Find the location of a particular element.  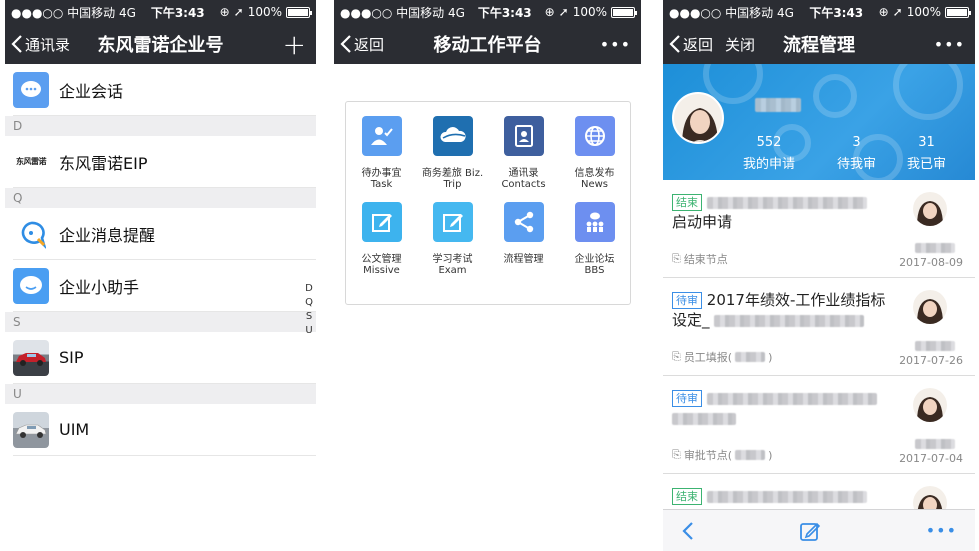

list-item-uim: UIM is located at coordinates (164, 430).